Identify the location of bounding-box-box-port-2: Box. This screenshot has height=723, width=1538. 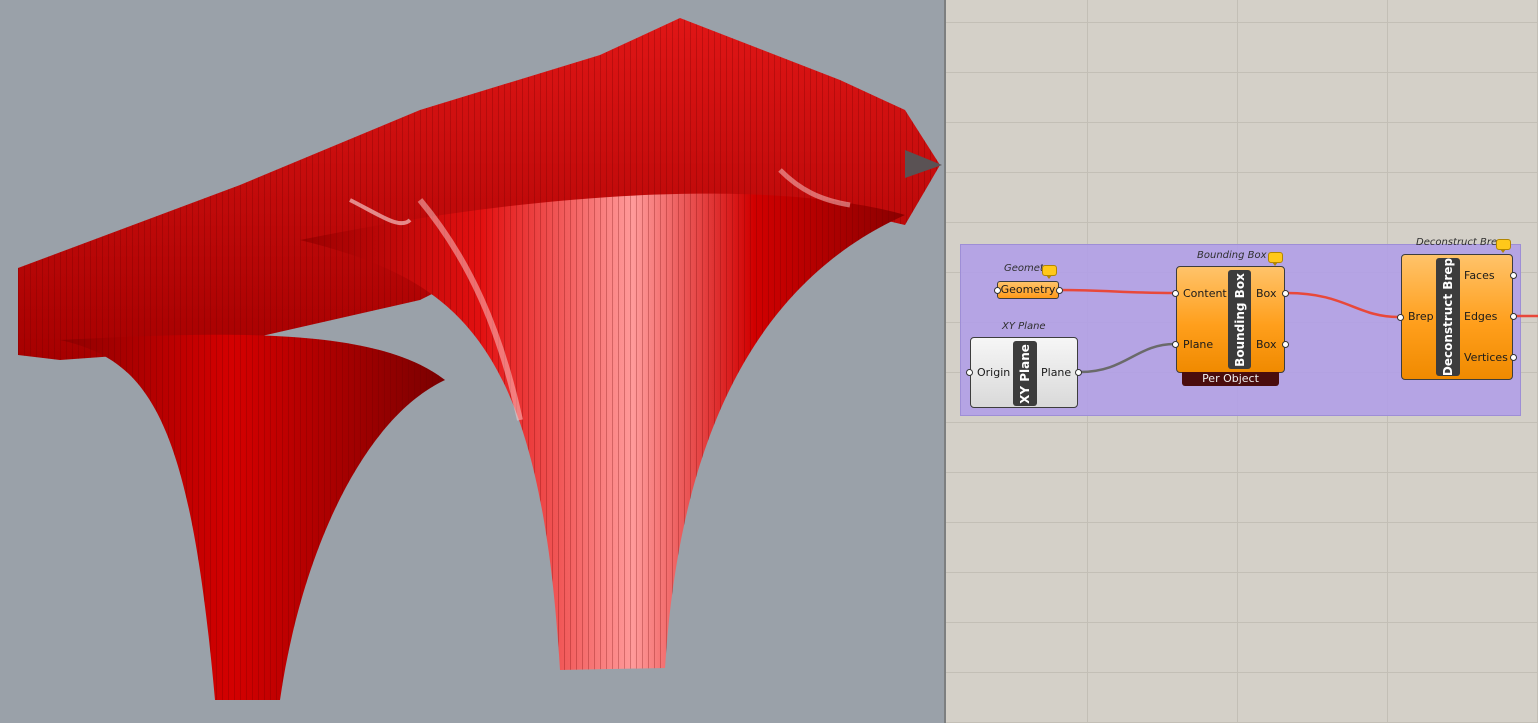
(1266, 344).